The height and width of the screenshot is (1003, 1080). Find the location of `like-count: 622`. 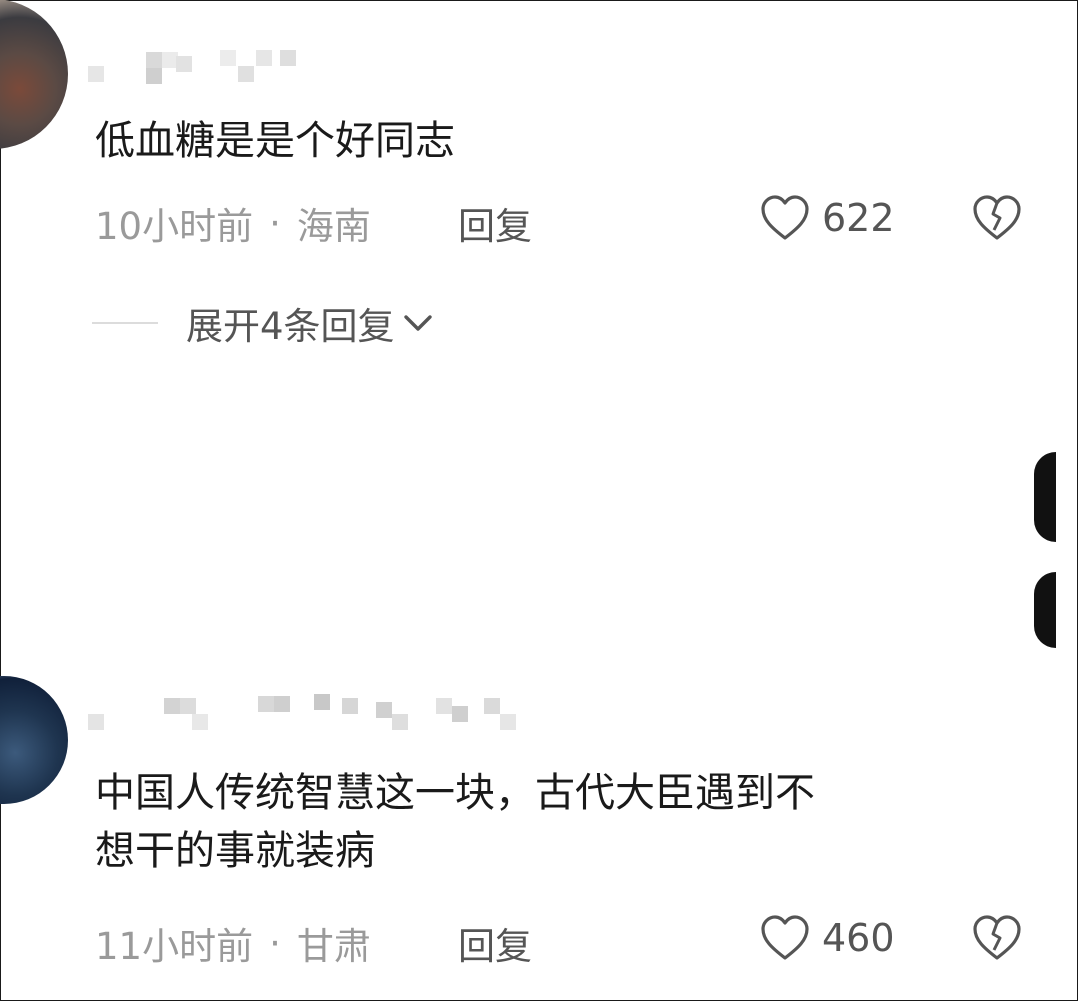

like-count: 622 is located at coordinates (858, 218).